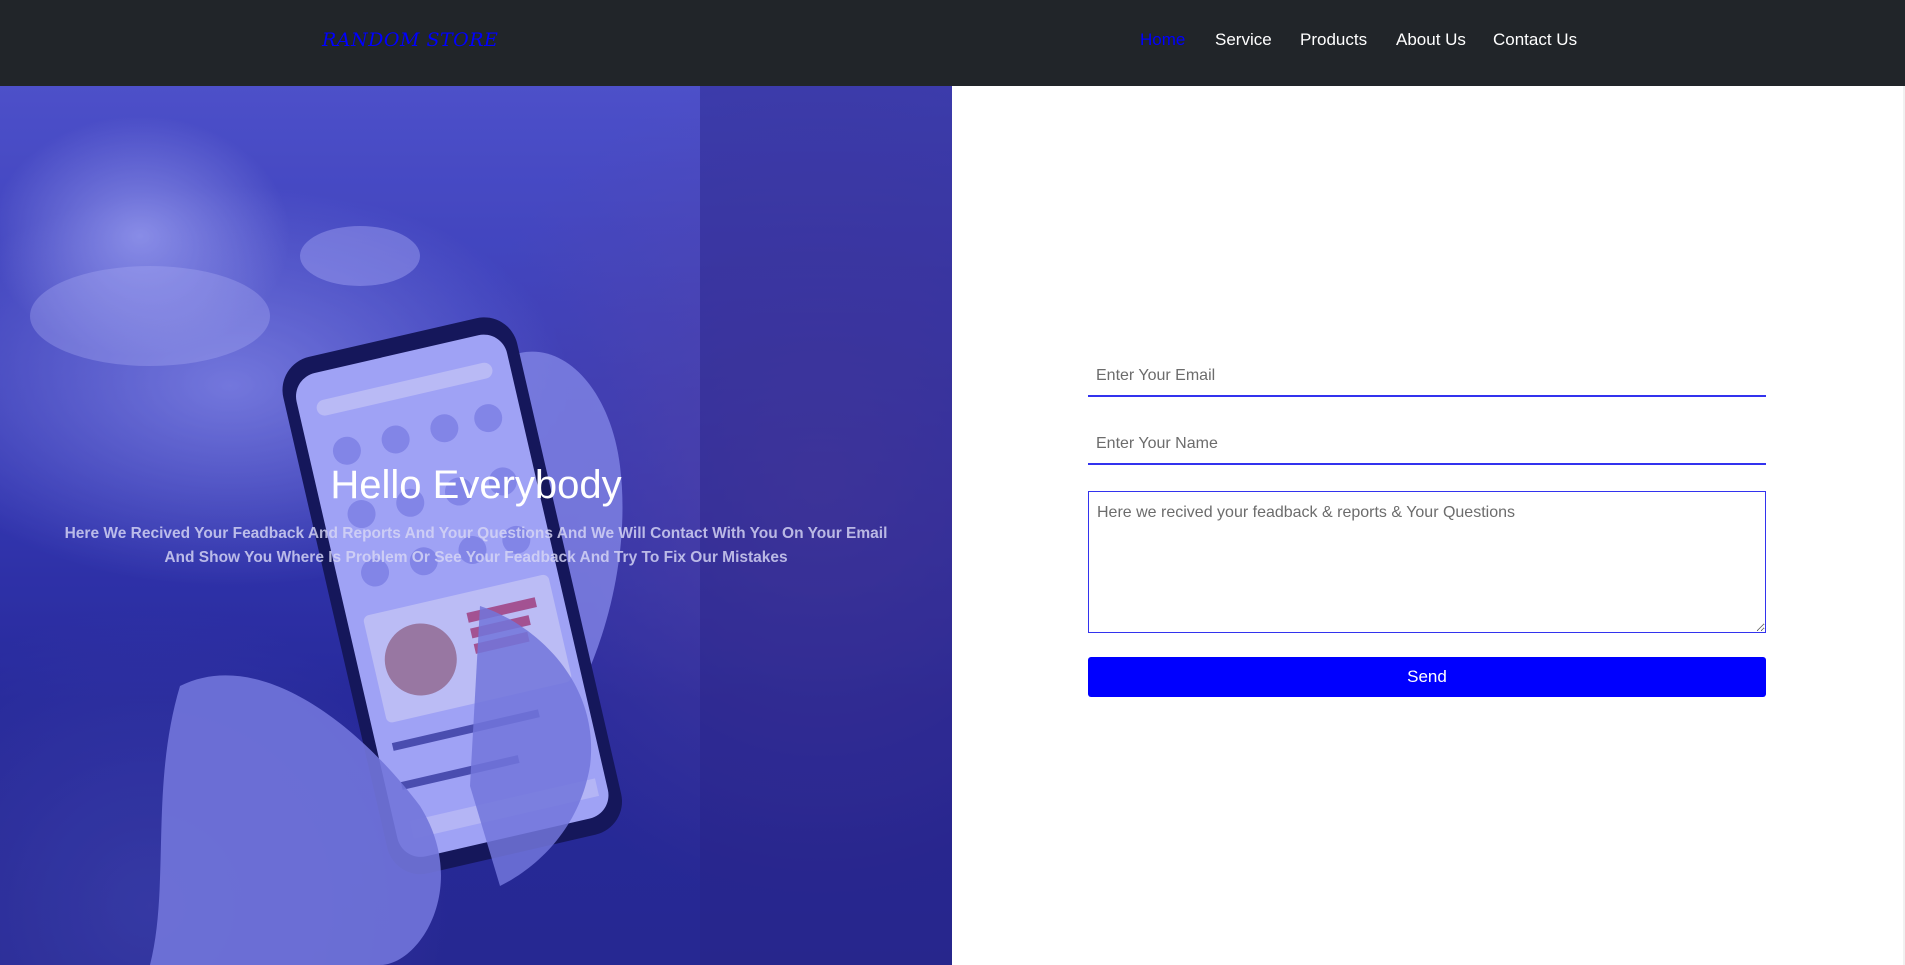 Image resolution: width=1905 pixels, height=965 pixels. Describe the element at coordinates (1427, 377) in the screenshot. I see `email-field` at that location.